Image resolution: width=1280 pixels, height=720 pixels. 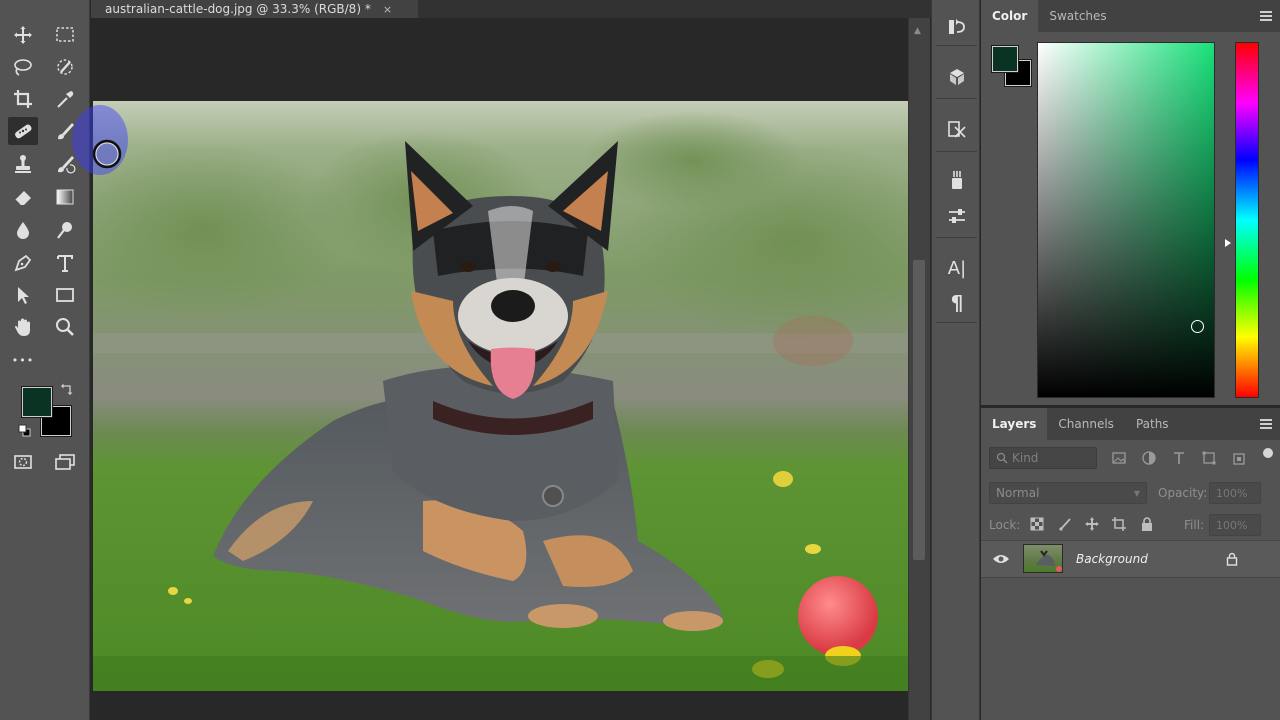 I want to click on default-colors-icon, so click(x=25, y=431).